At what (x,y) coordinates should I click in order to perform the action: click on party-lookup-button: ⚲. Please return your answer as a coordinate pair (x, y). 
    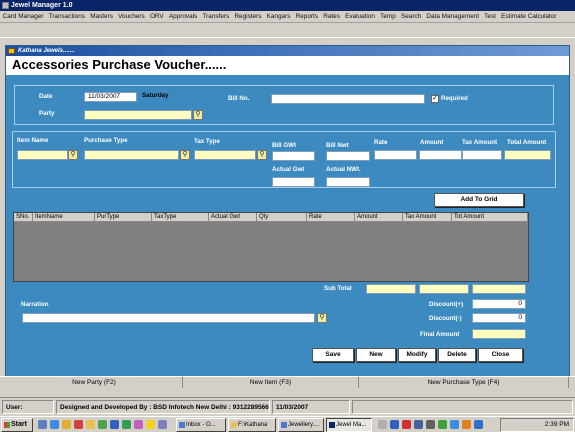
    Looking at the image, I should click on (198, 115).